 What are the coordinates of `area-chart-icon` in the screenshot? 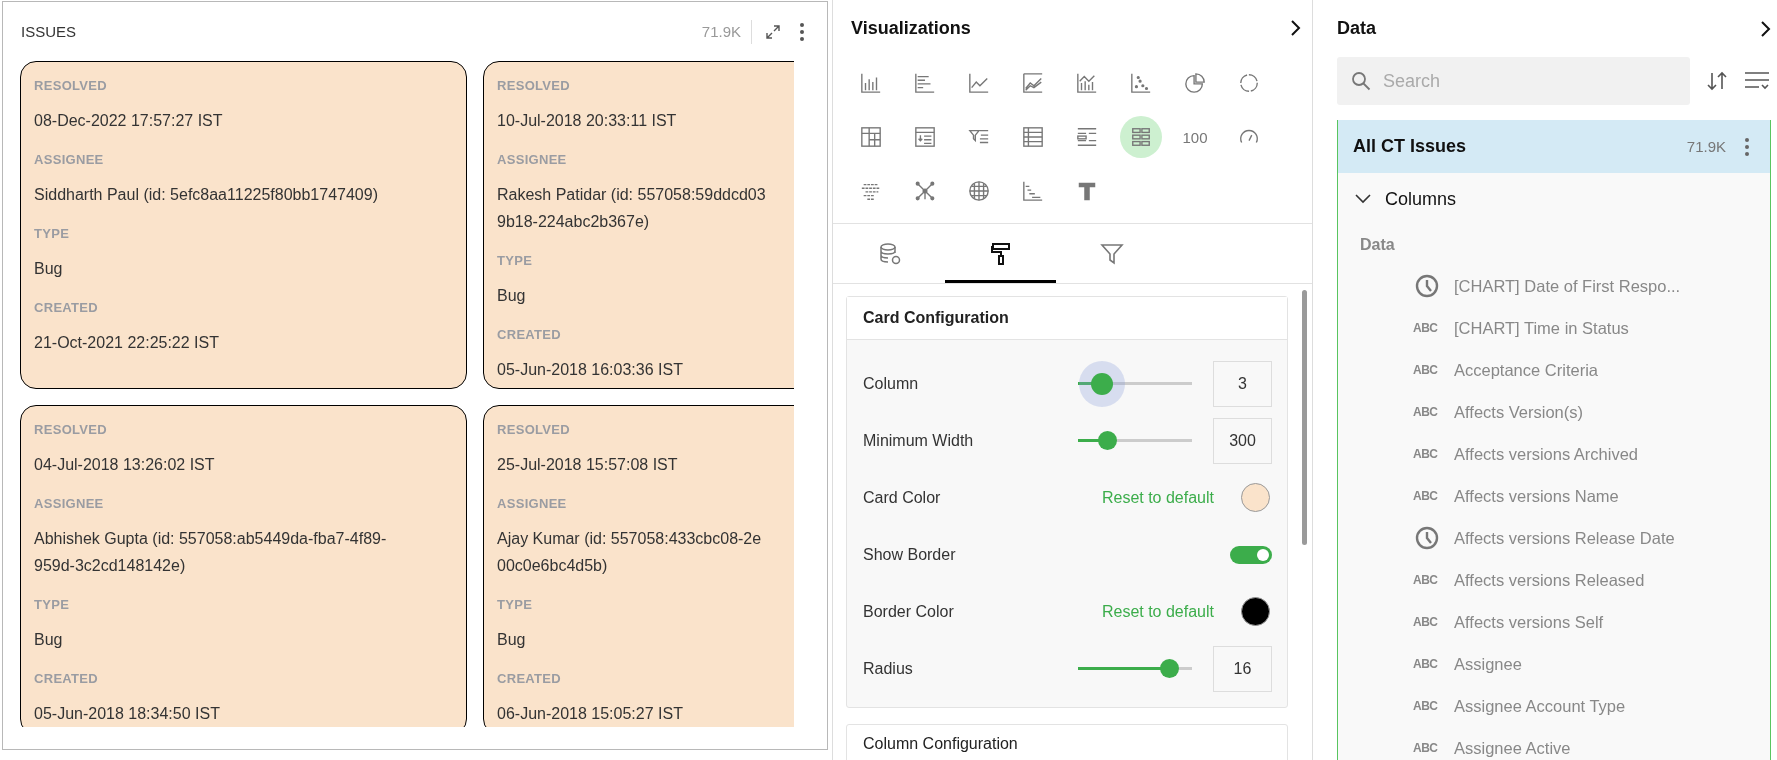 It's located at (1033, 83).